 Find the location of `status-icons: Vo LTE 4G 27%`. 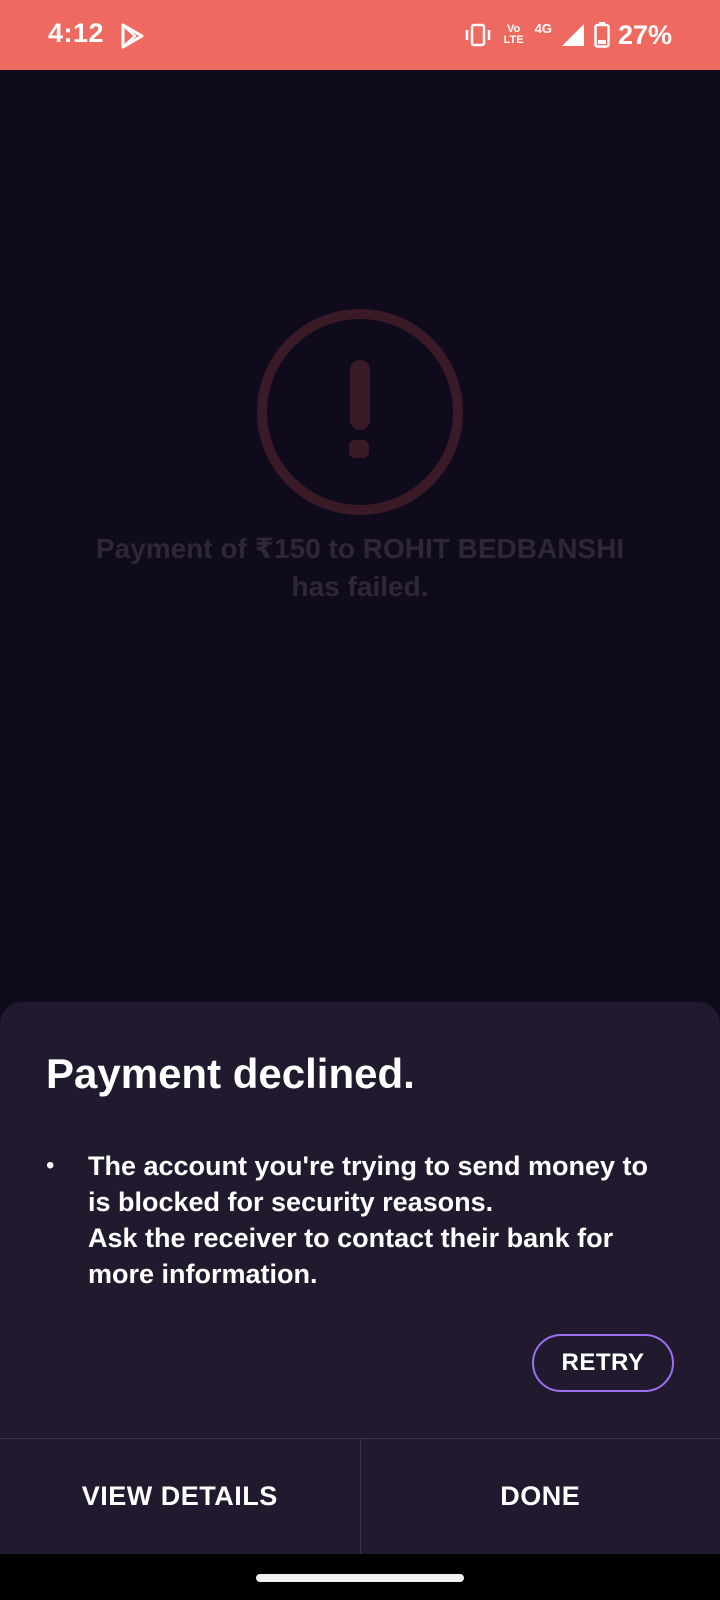

status-icons: Vo LTE 4G 27% is located at coordinates (567, 35).